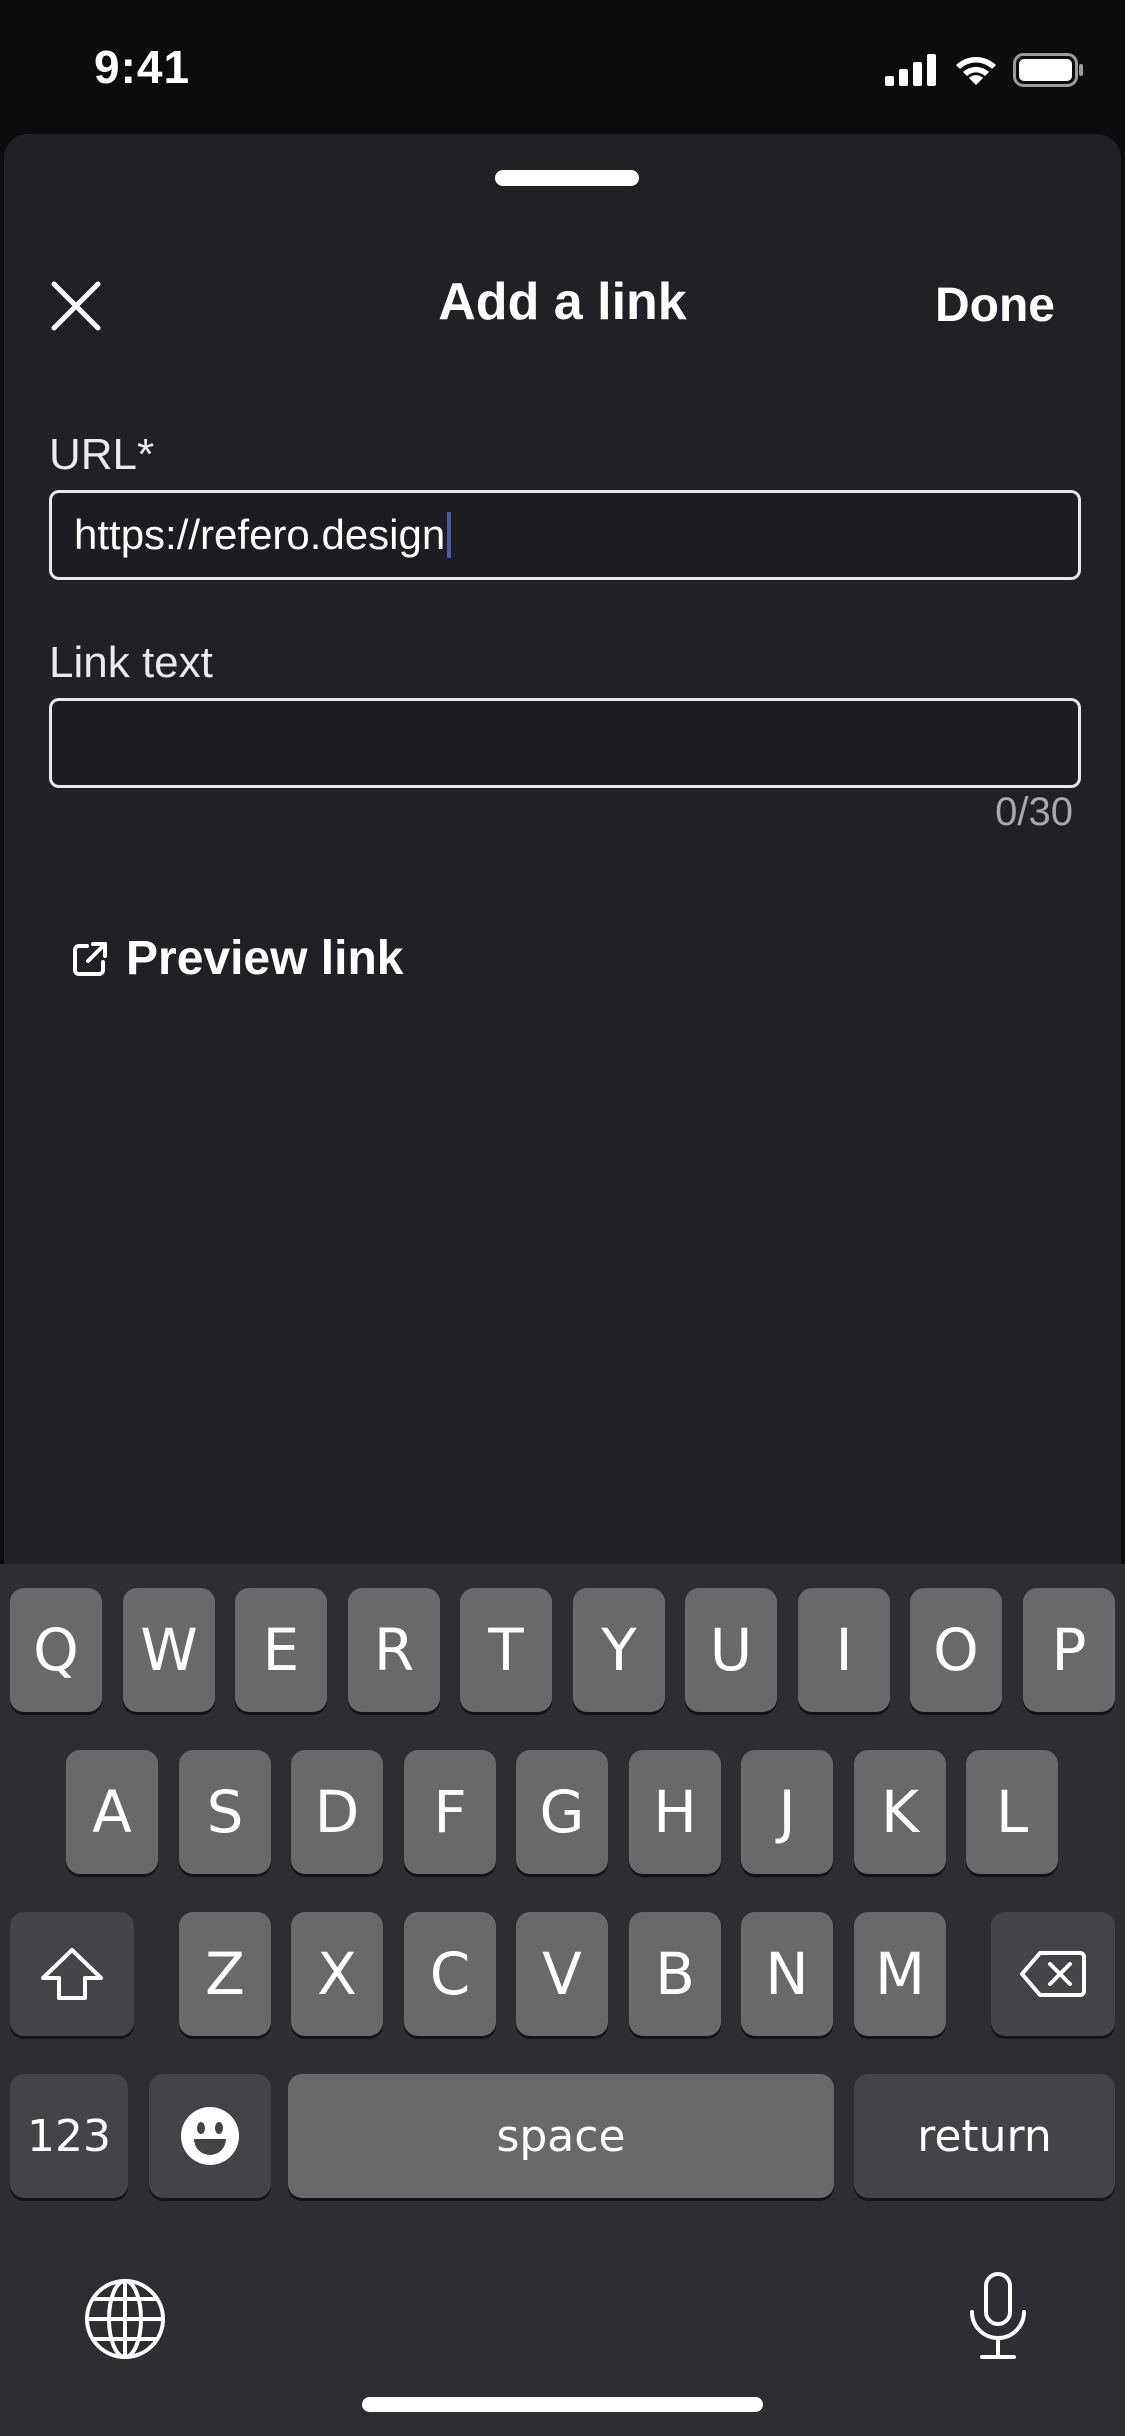  Describe the element at coordinates (131, 662) in the screenshot. I see `link-text-label: Link text` at that location.